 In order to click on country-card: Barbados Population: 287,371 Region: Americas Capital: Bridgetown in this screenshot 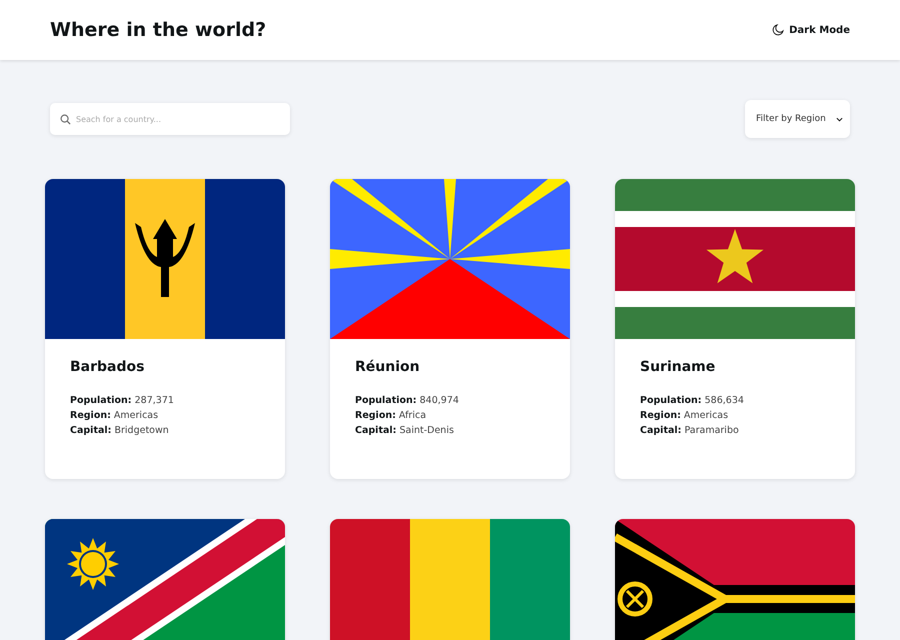, I will do `click(165, 329)`.